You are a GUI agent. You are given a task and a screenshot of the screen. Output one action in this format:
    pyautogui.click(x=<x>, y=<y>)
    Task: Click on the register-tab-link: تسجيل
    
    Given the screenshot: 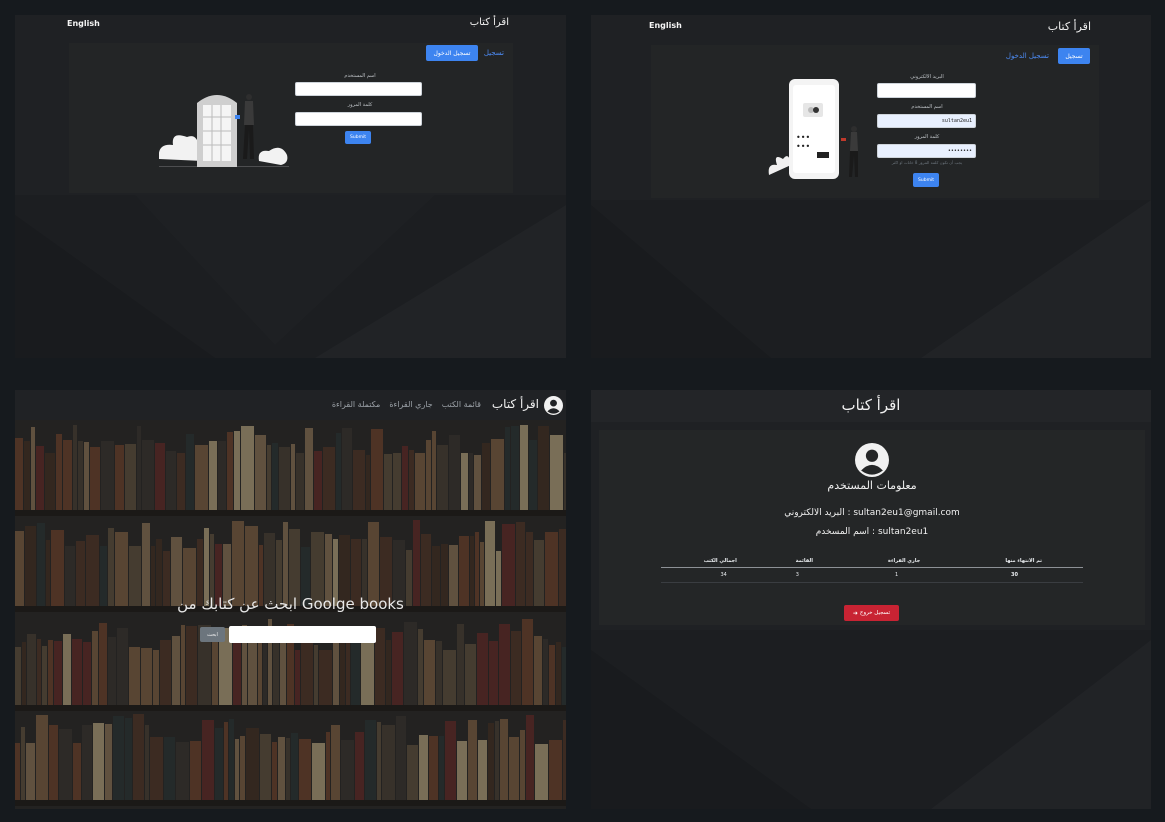 What is the action you would take?
    pyautogui.click(x=494, y=53)
    